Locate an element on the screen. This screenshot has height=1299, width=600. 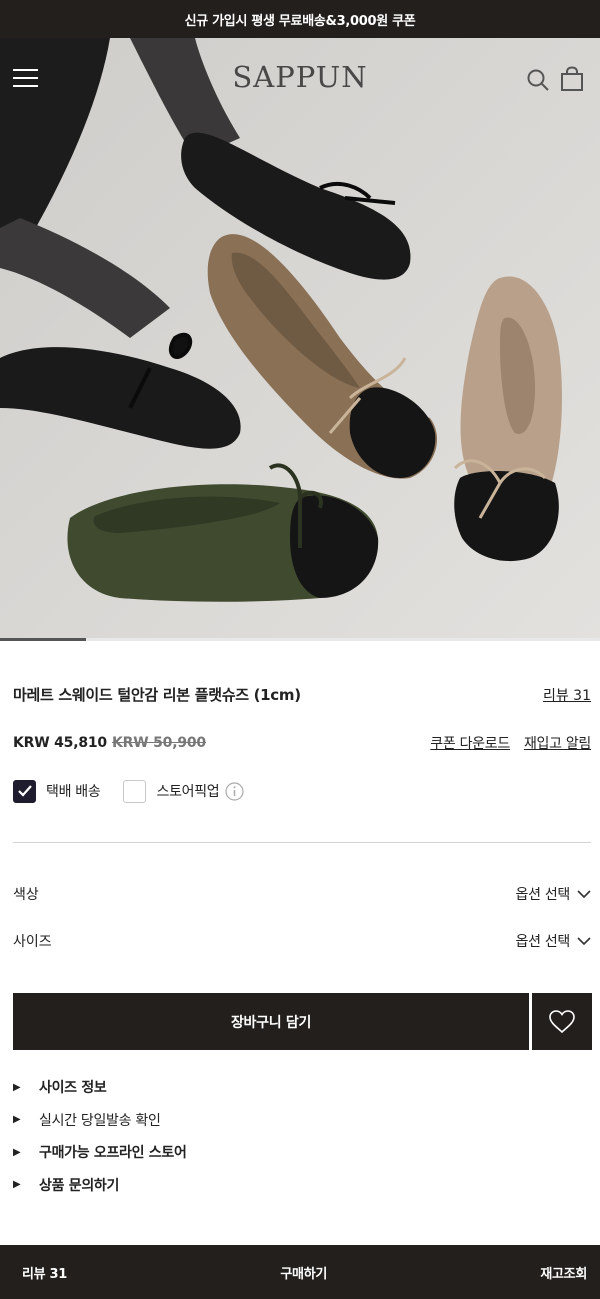
size-info-item: ▶ 사이즈 정보 is located at coordinates (302, 1087).